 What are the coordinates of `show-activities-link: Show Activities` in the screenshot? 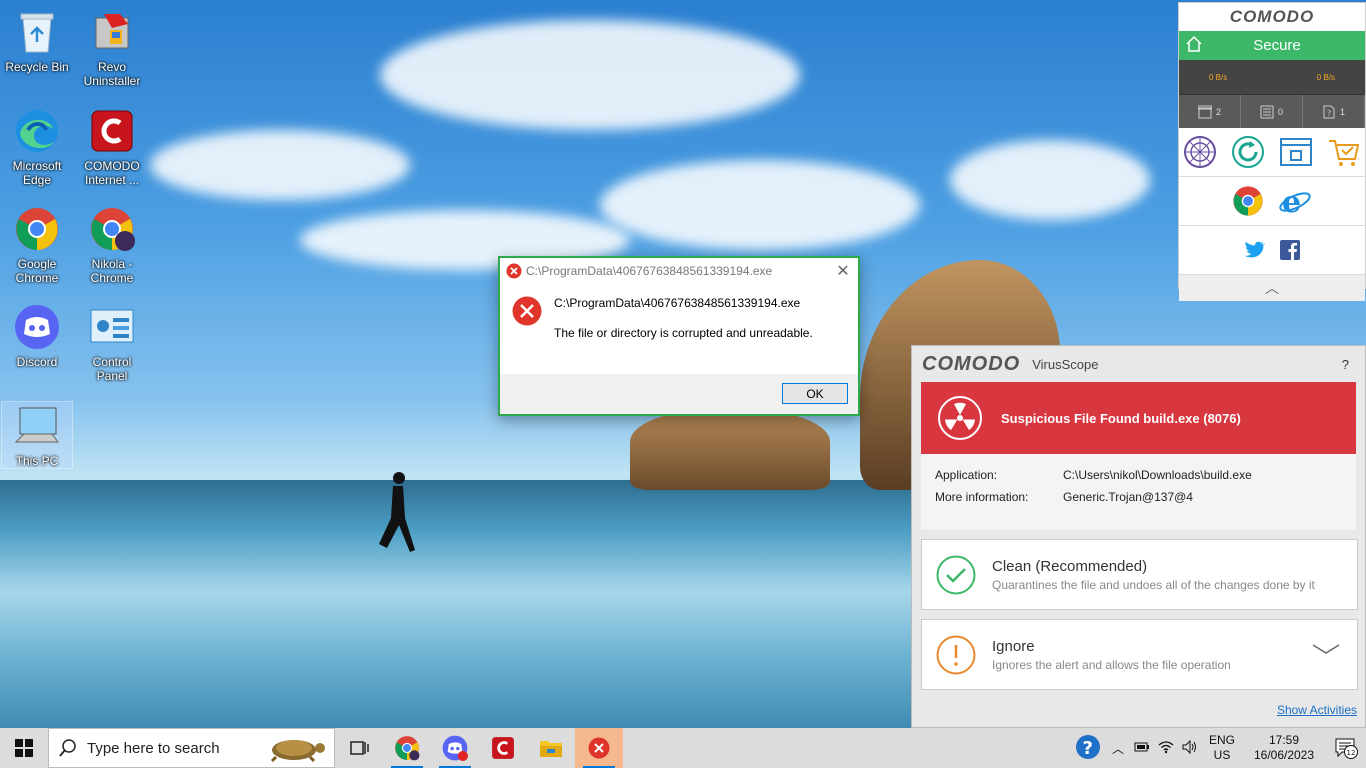 It's located at (1317, 710).